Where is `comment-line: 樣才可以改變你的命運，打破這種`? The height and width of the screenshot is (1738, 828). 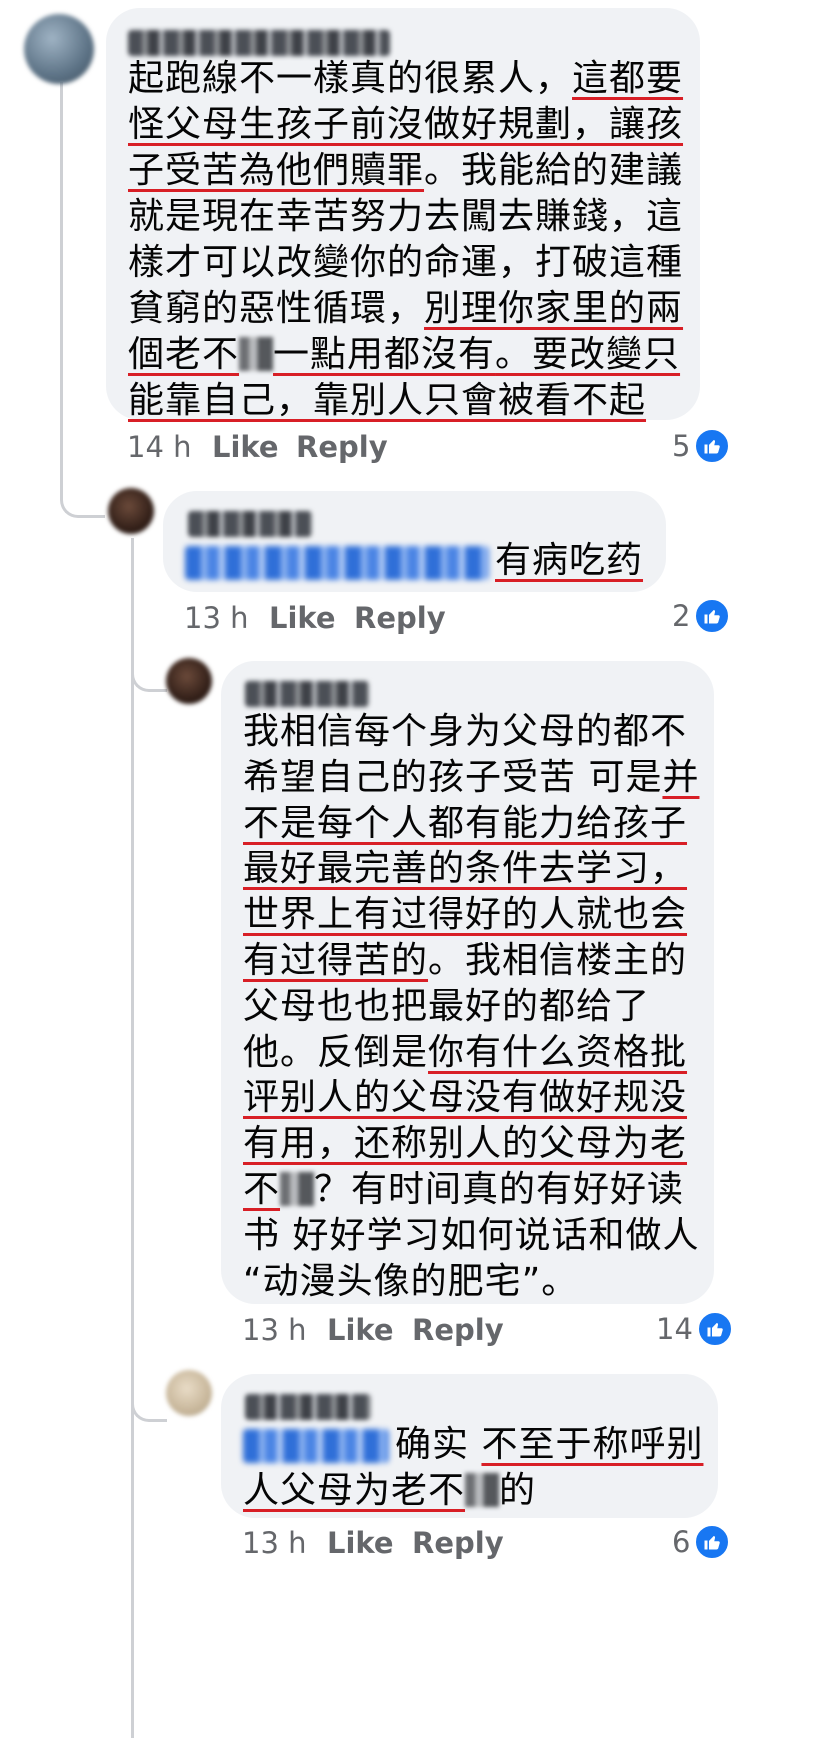
comment-line: 樣才可以改變你的命運，打破這種 is located at coordinates (405, 263).